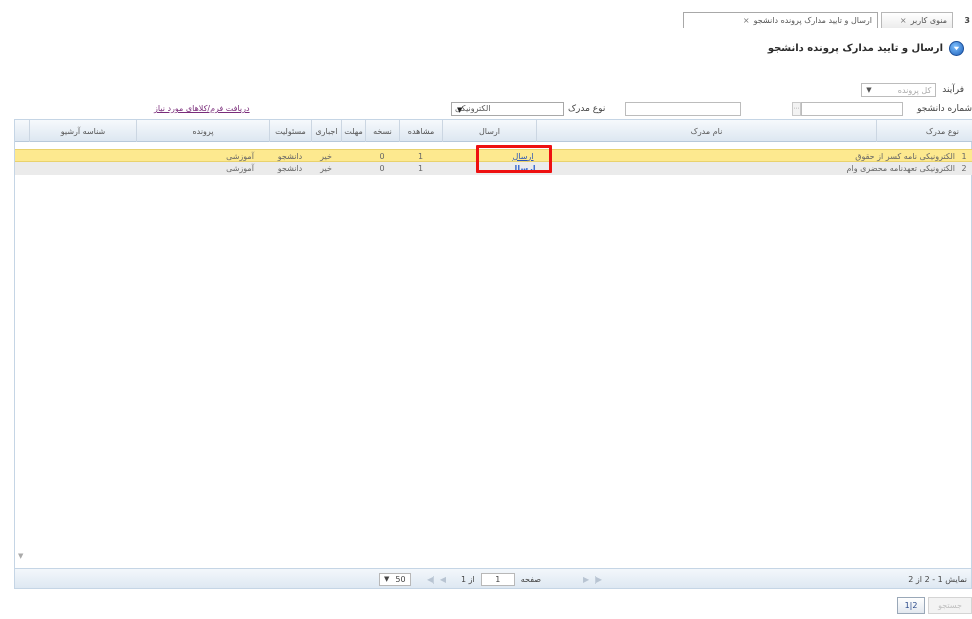 This screenshot has height=619, width=972. What do you see at coordinates (598, 579) in the screenshot?
I see `first-page-icon: |▶` at bounding box center [598, 579].